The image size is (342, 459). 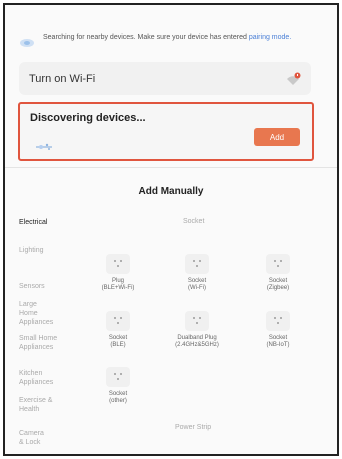 I want to click on device-name: Plug, so click(x=117, y=281).